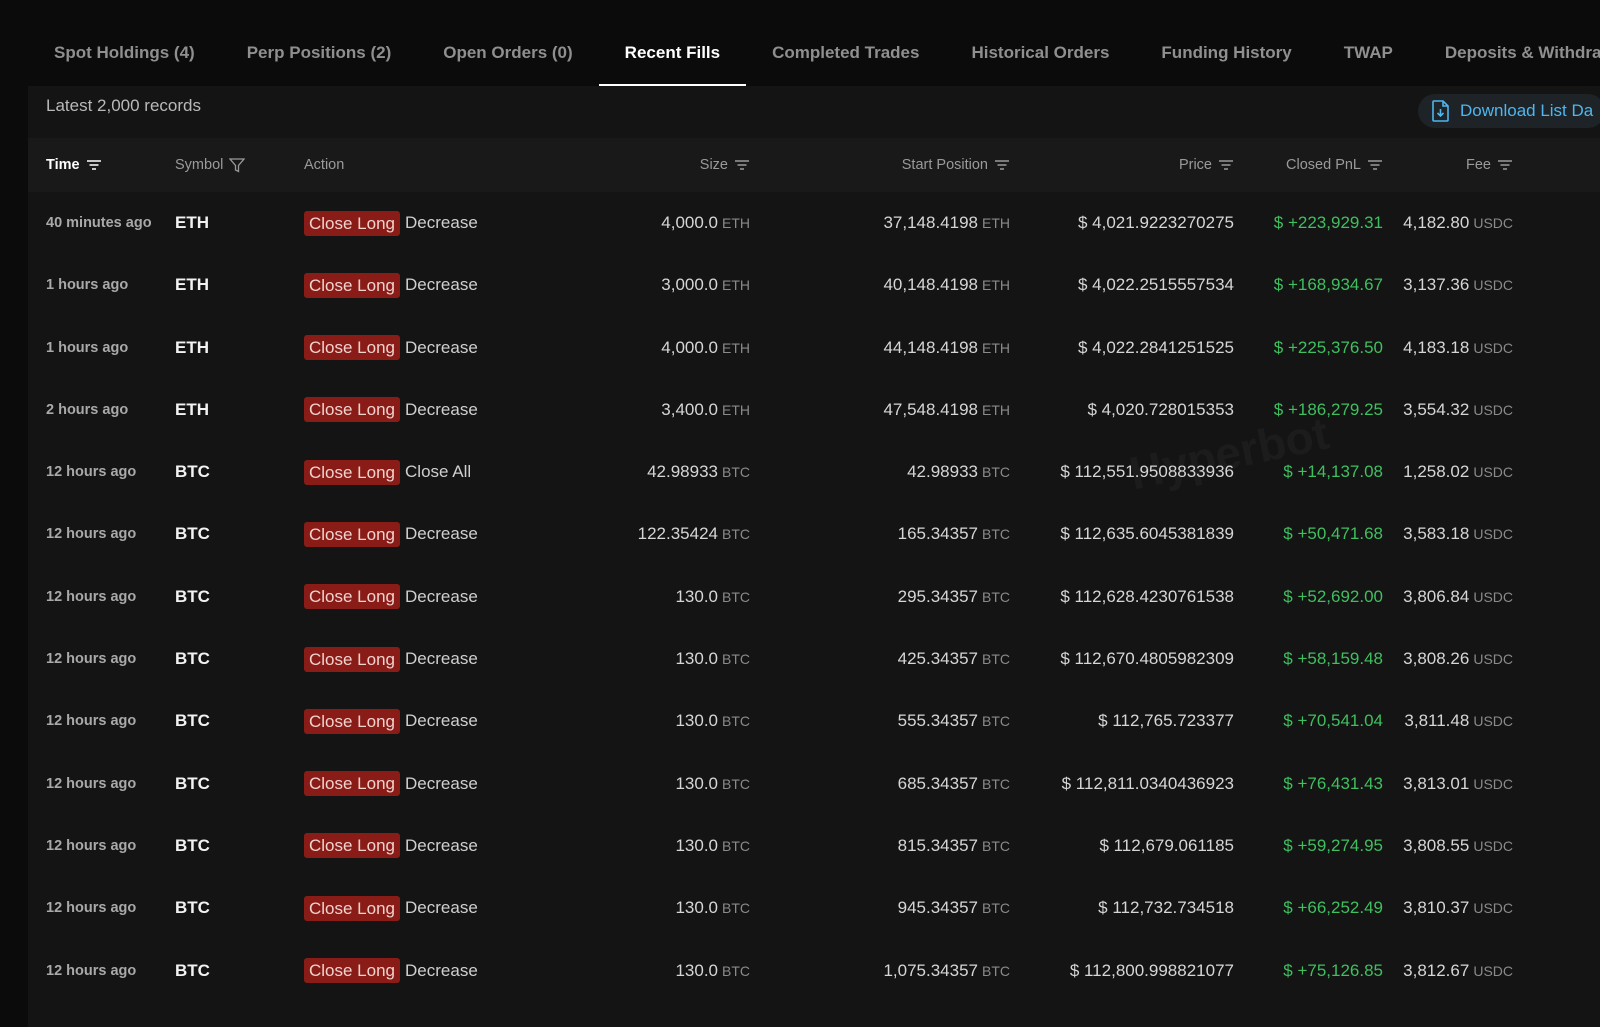 Image resolution: width=1600 pixels, height=1027 pixels. I want to click on records-count-label: Latest 2,000 records, so click(123, 105).